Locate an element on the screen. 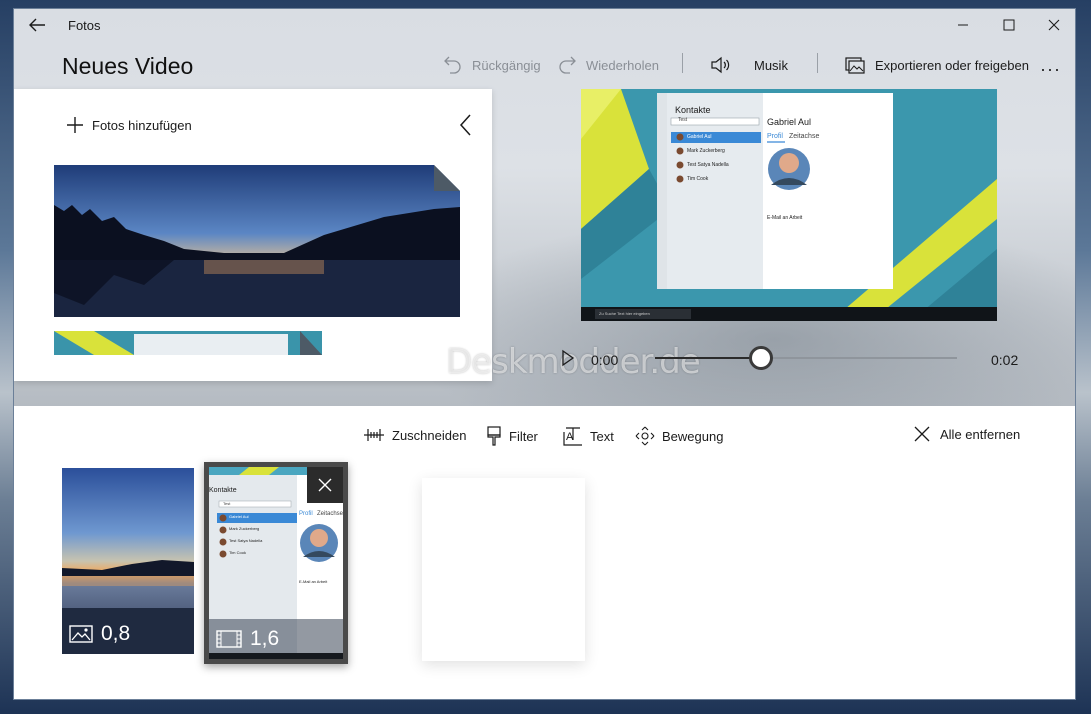 Image resolution: width=1091 pixels, height=714 pixels. preview-contact-item: Tim Cook is located at coordinates (698, 179).